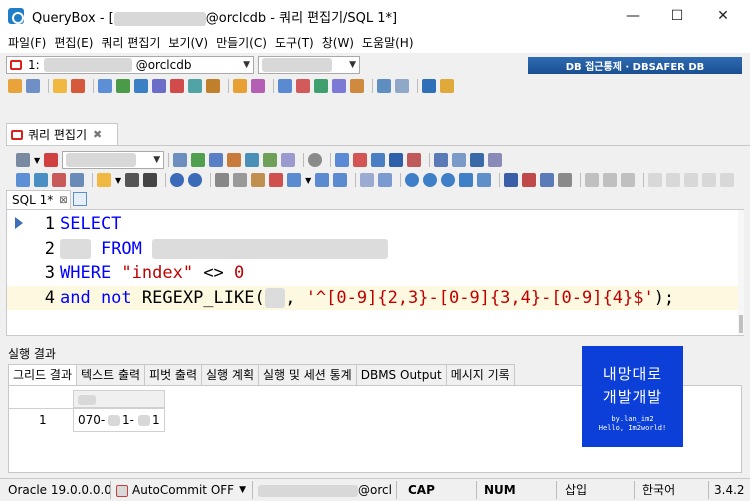 The image size is (750, 501). What do you see at coordinates (357, 86) in the screenshot?
I see `export-icon` at bounding box center [357, 86].